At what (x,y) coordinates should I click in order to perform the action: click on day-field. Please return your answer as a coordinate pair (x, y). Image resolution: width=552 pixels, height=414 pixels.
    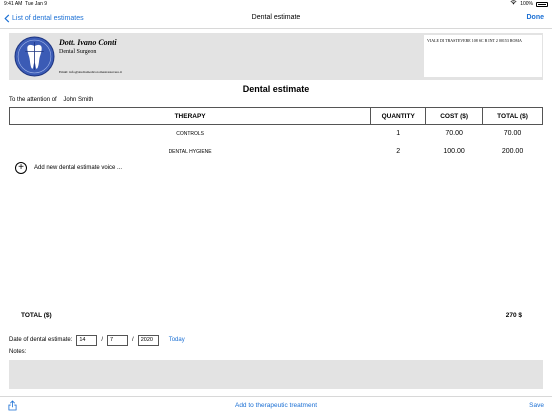
    Looking at the image, I should click on (87, 340).